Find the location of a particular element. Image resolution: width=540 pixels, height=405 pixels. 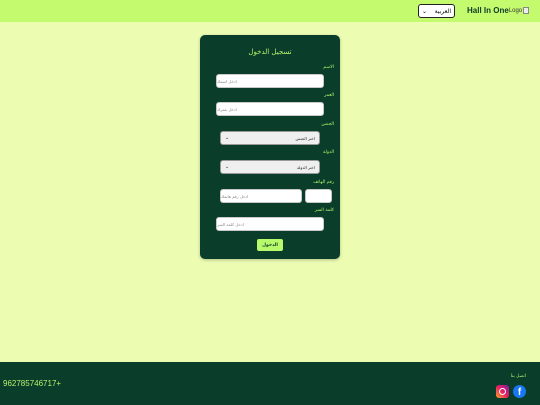

name-input-placeholder: ادخل اسمك is located at coordinates (227, 81).